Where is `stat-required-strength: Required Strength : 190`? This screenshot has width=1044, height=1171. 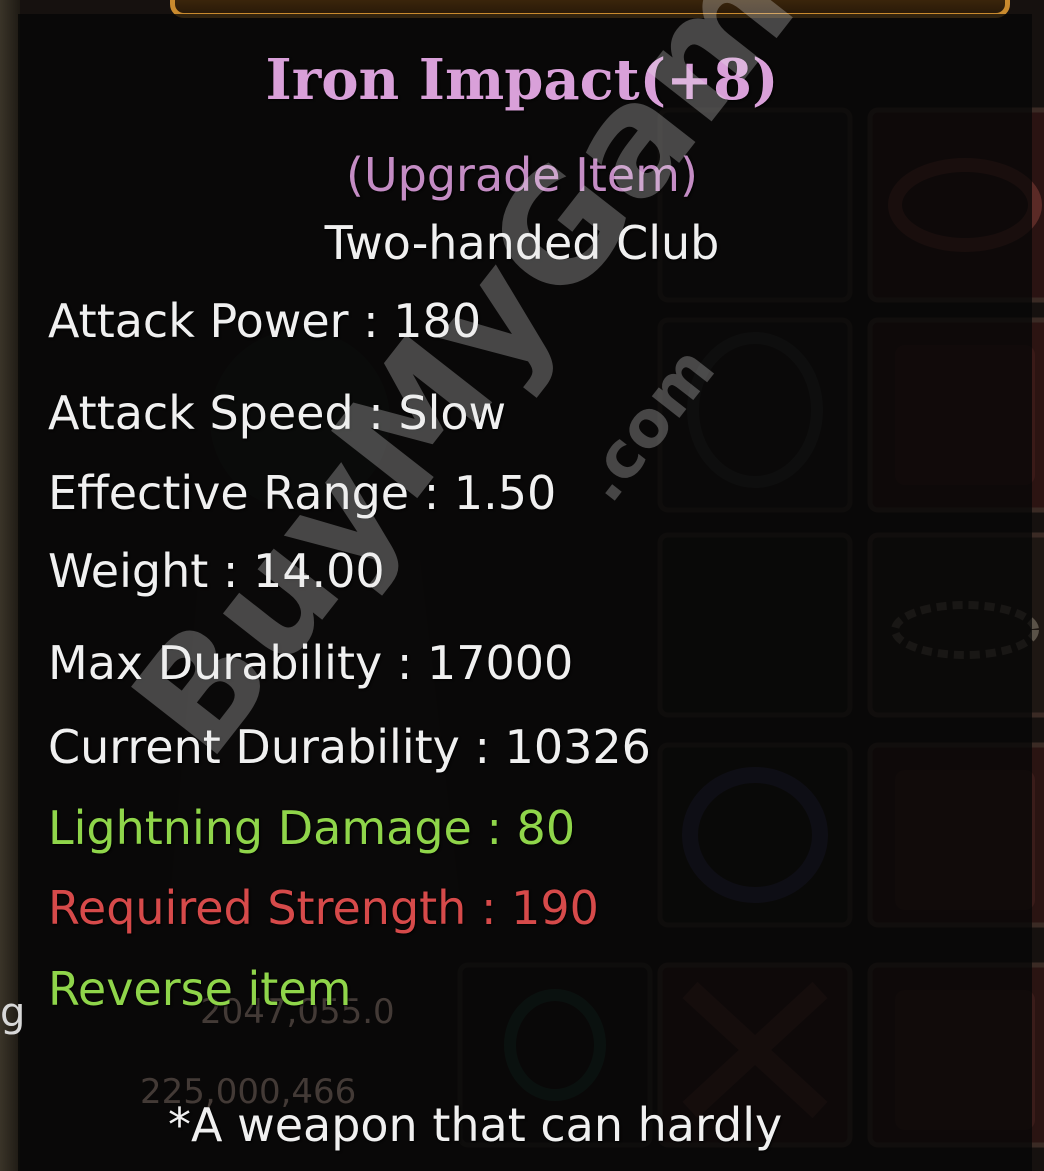
stat-required-strength: Required Strength : 190 is located at coordinates (323, 908).